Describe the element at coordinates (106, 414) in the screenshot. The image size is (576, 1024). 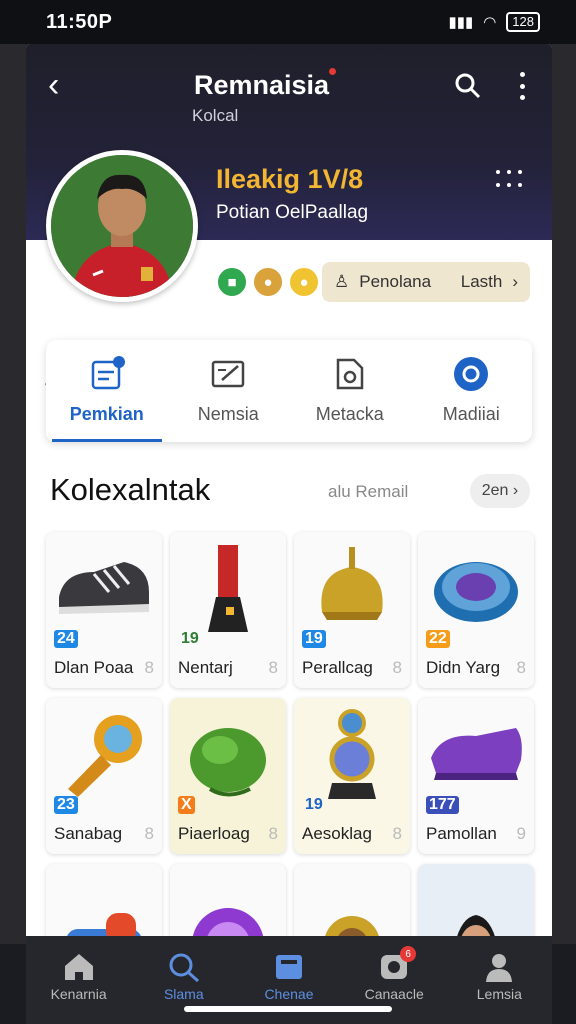
I see `tab-label: Pemkian` at that location.